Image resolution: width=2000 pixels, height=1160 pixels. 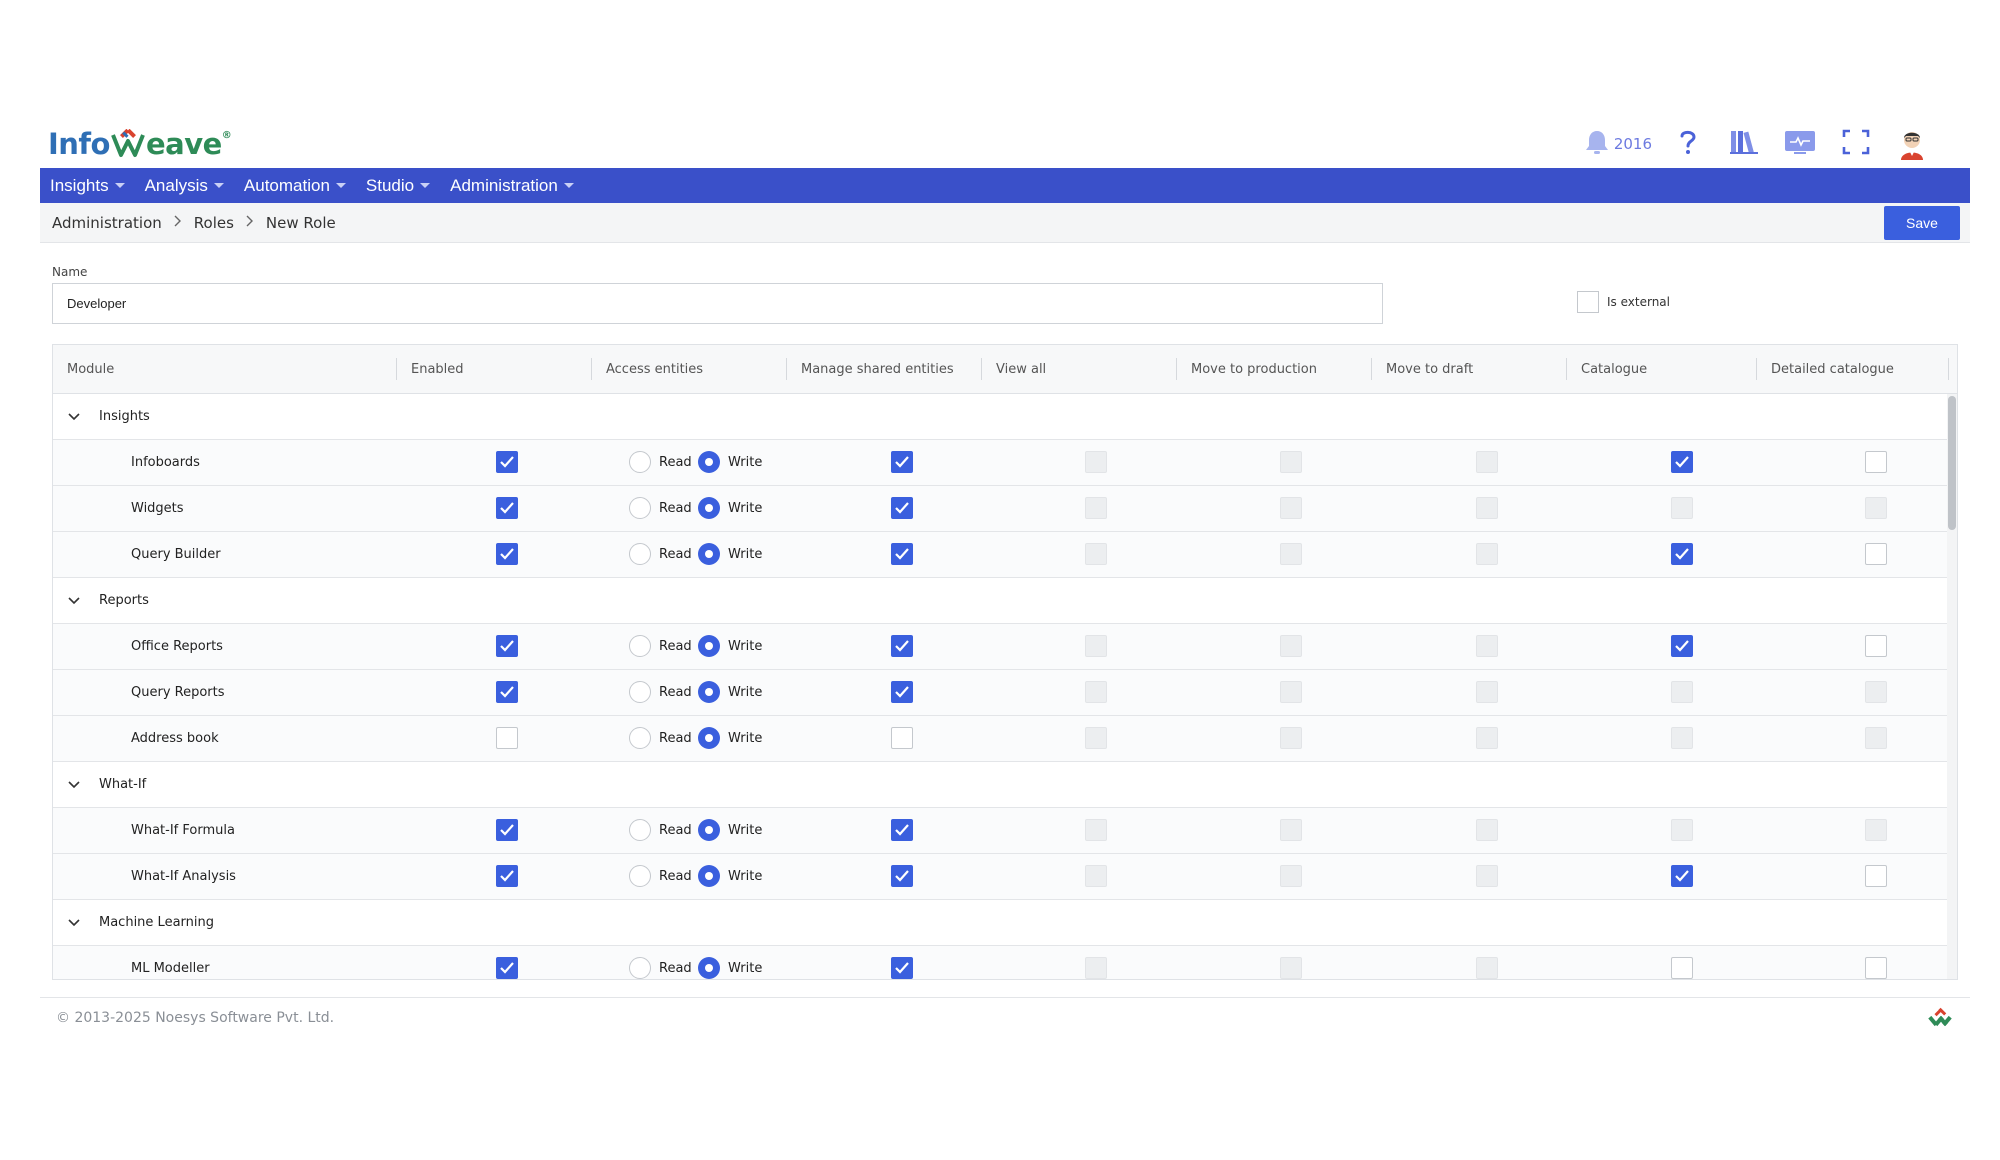 What do you see at coordinates (1832, 369) in the screenshot?
I see `column-header-label: Detailed catalogue` at bounding box center [1832, 369].